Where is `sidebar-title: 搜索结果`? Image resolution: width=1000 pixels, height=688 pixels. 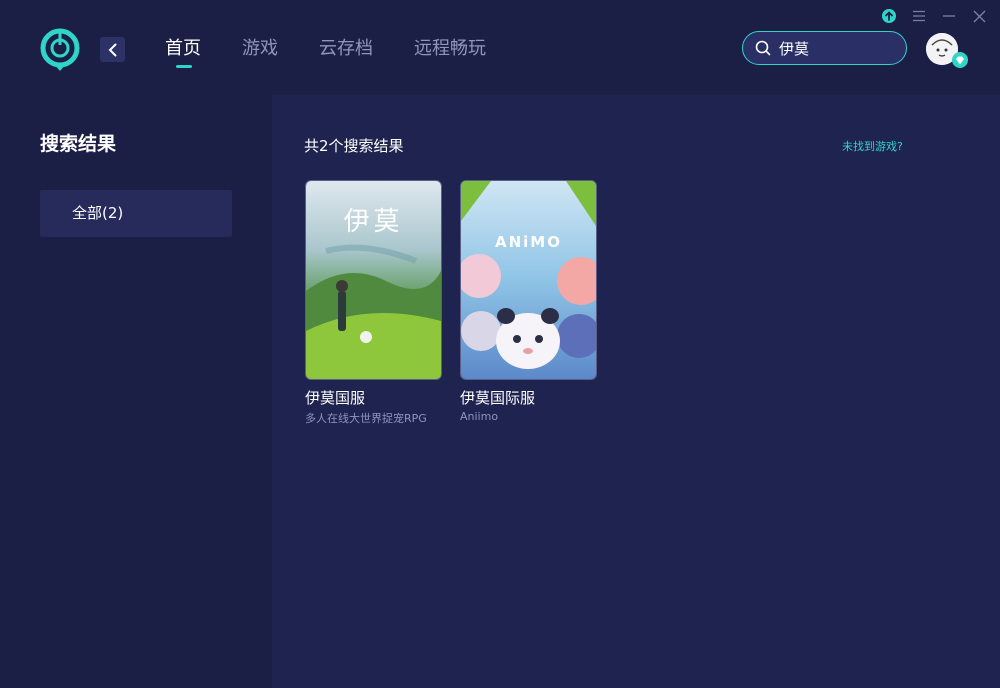 sidebar-title: 搜索结果 is located at coordinates (78, 144).